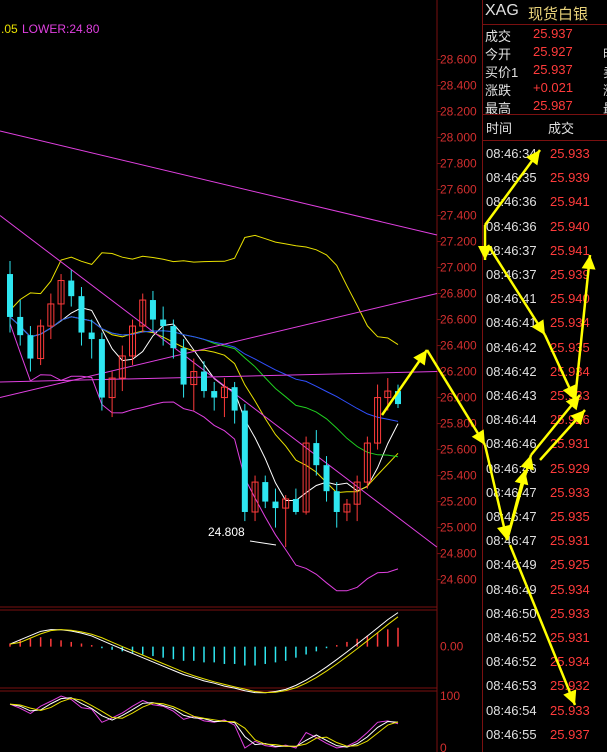 The image size is (607, 752). What do you see at coordinates (502, 72) in the screenshot?
I see `quote-label: 买价1` at bounding box center [502, 72].